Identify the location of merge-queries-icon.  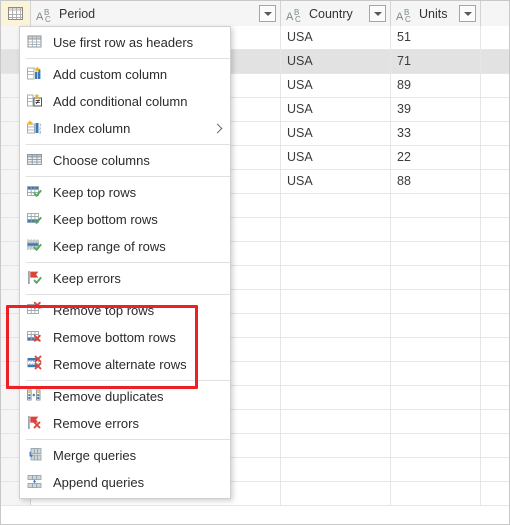
(35, 455).